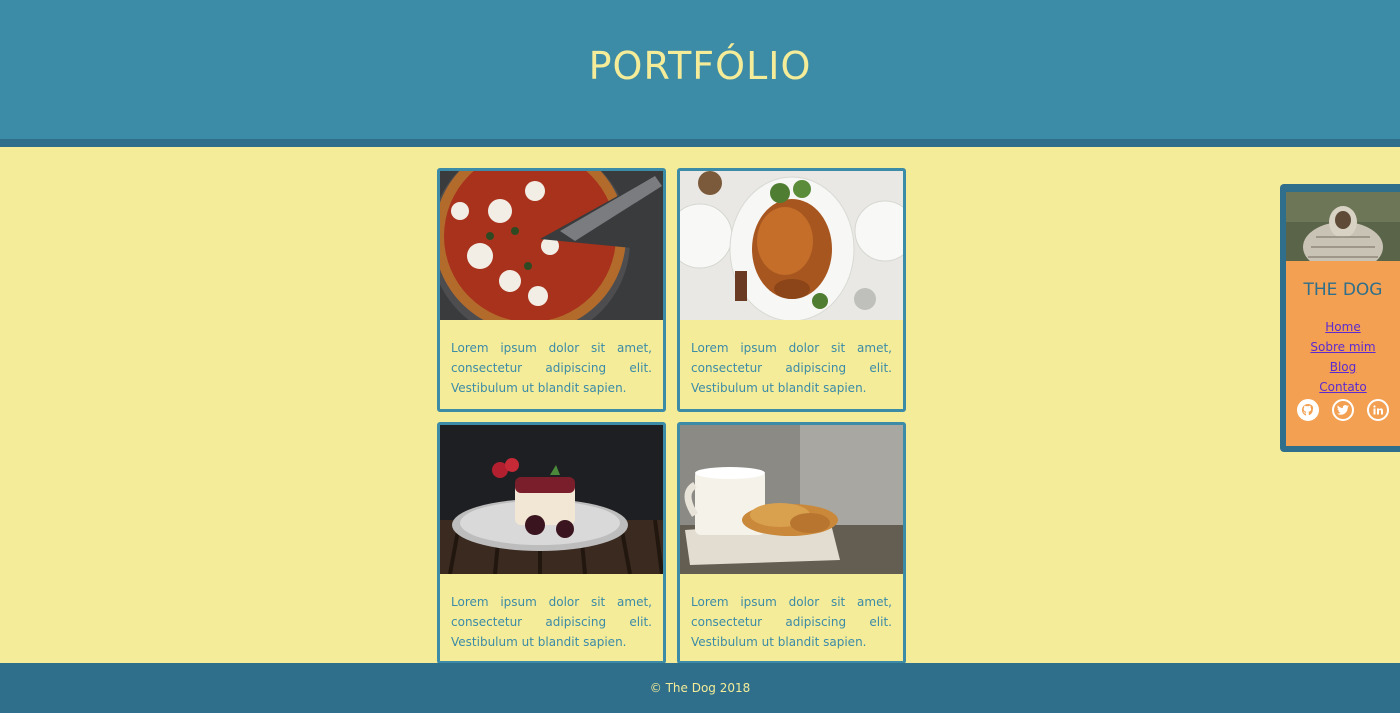  I want to click on nav-link-blog: Blog, so click(1343, 367).